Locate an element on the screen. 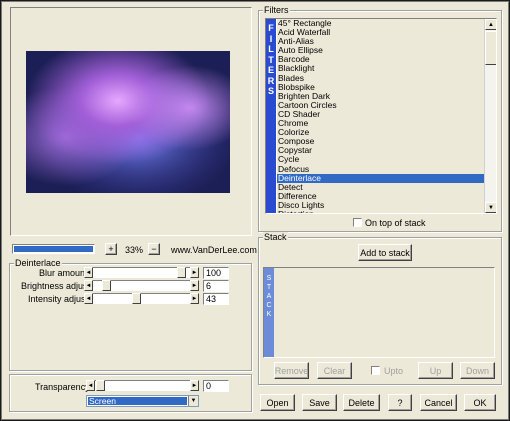 This screenshot has height=421, width=510. zoom-out-button: − is located at coordinates (154, 249).